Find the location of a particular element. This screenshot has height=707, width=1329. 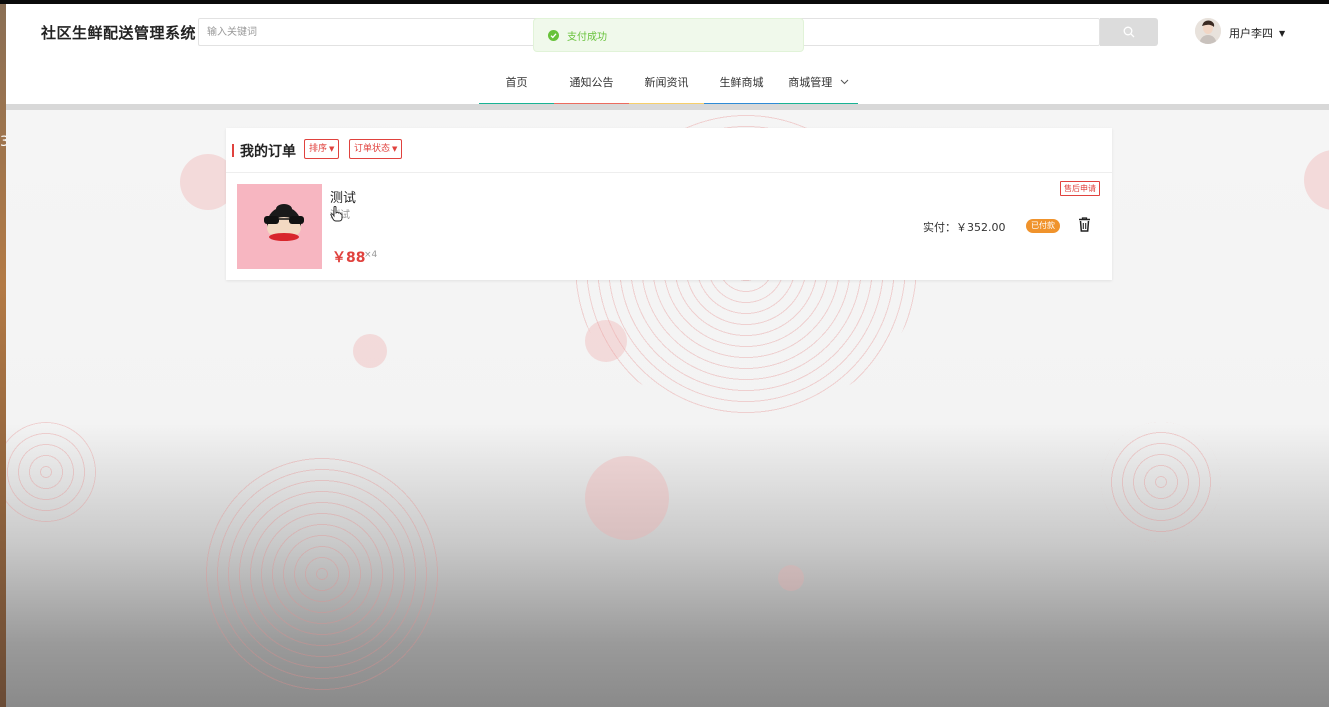

nav-label: 新闻资讯 is located at coordinates (666, 82).